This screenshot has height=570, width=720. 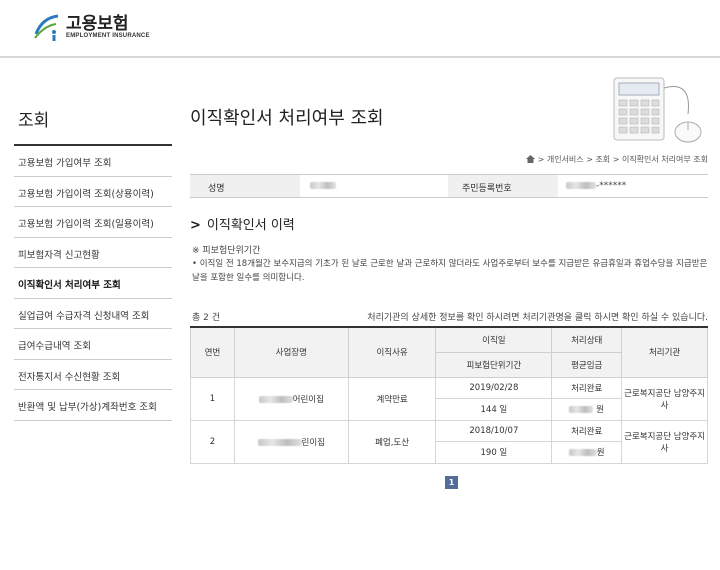 I want to click on table-row: 2 린이집 폐업,도산 2018/10/07 처리완료 근로복지공단 남양주지사, so click(x=449, y=441).